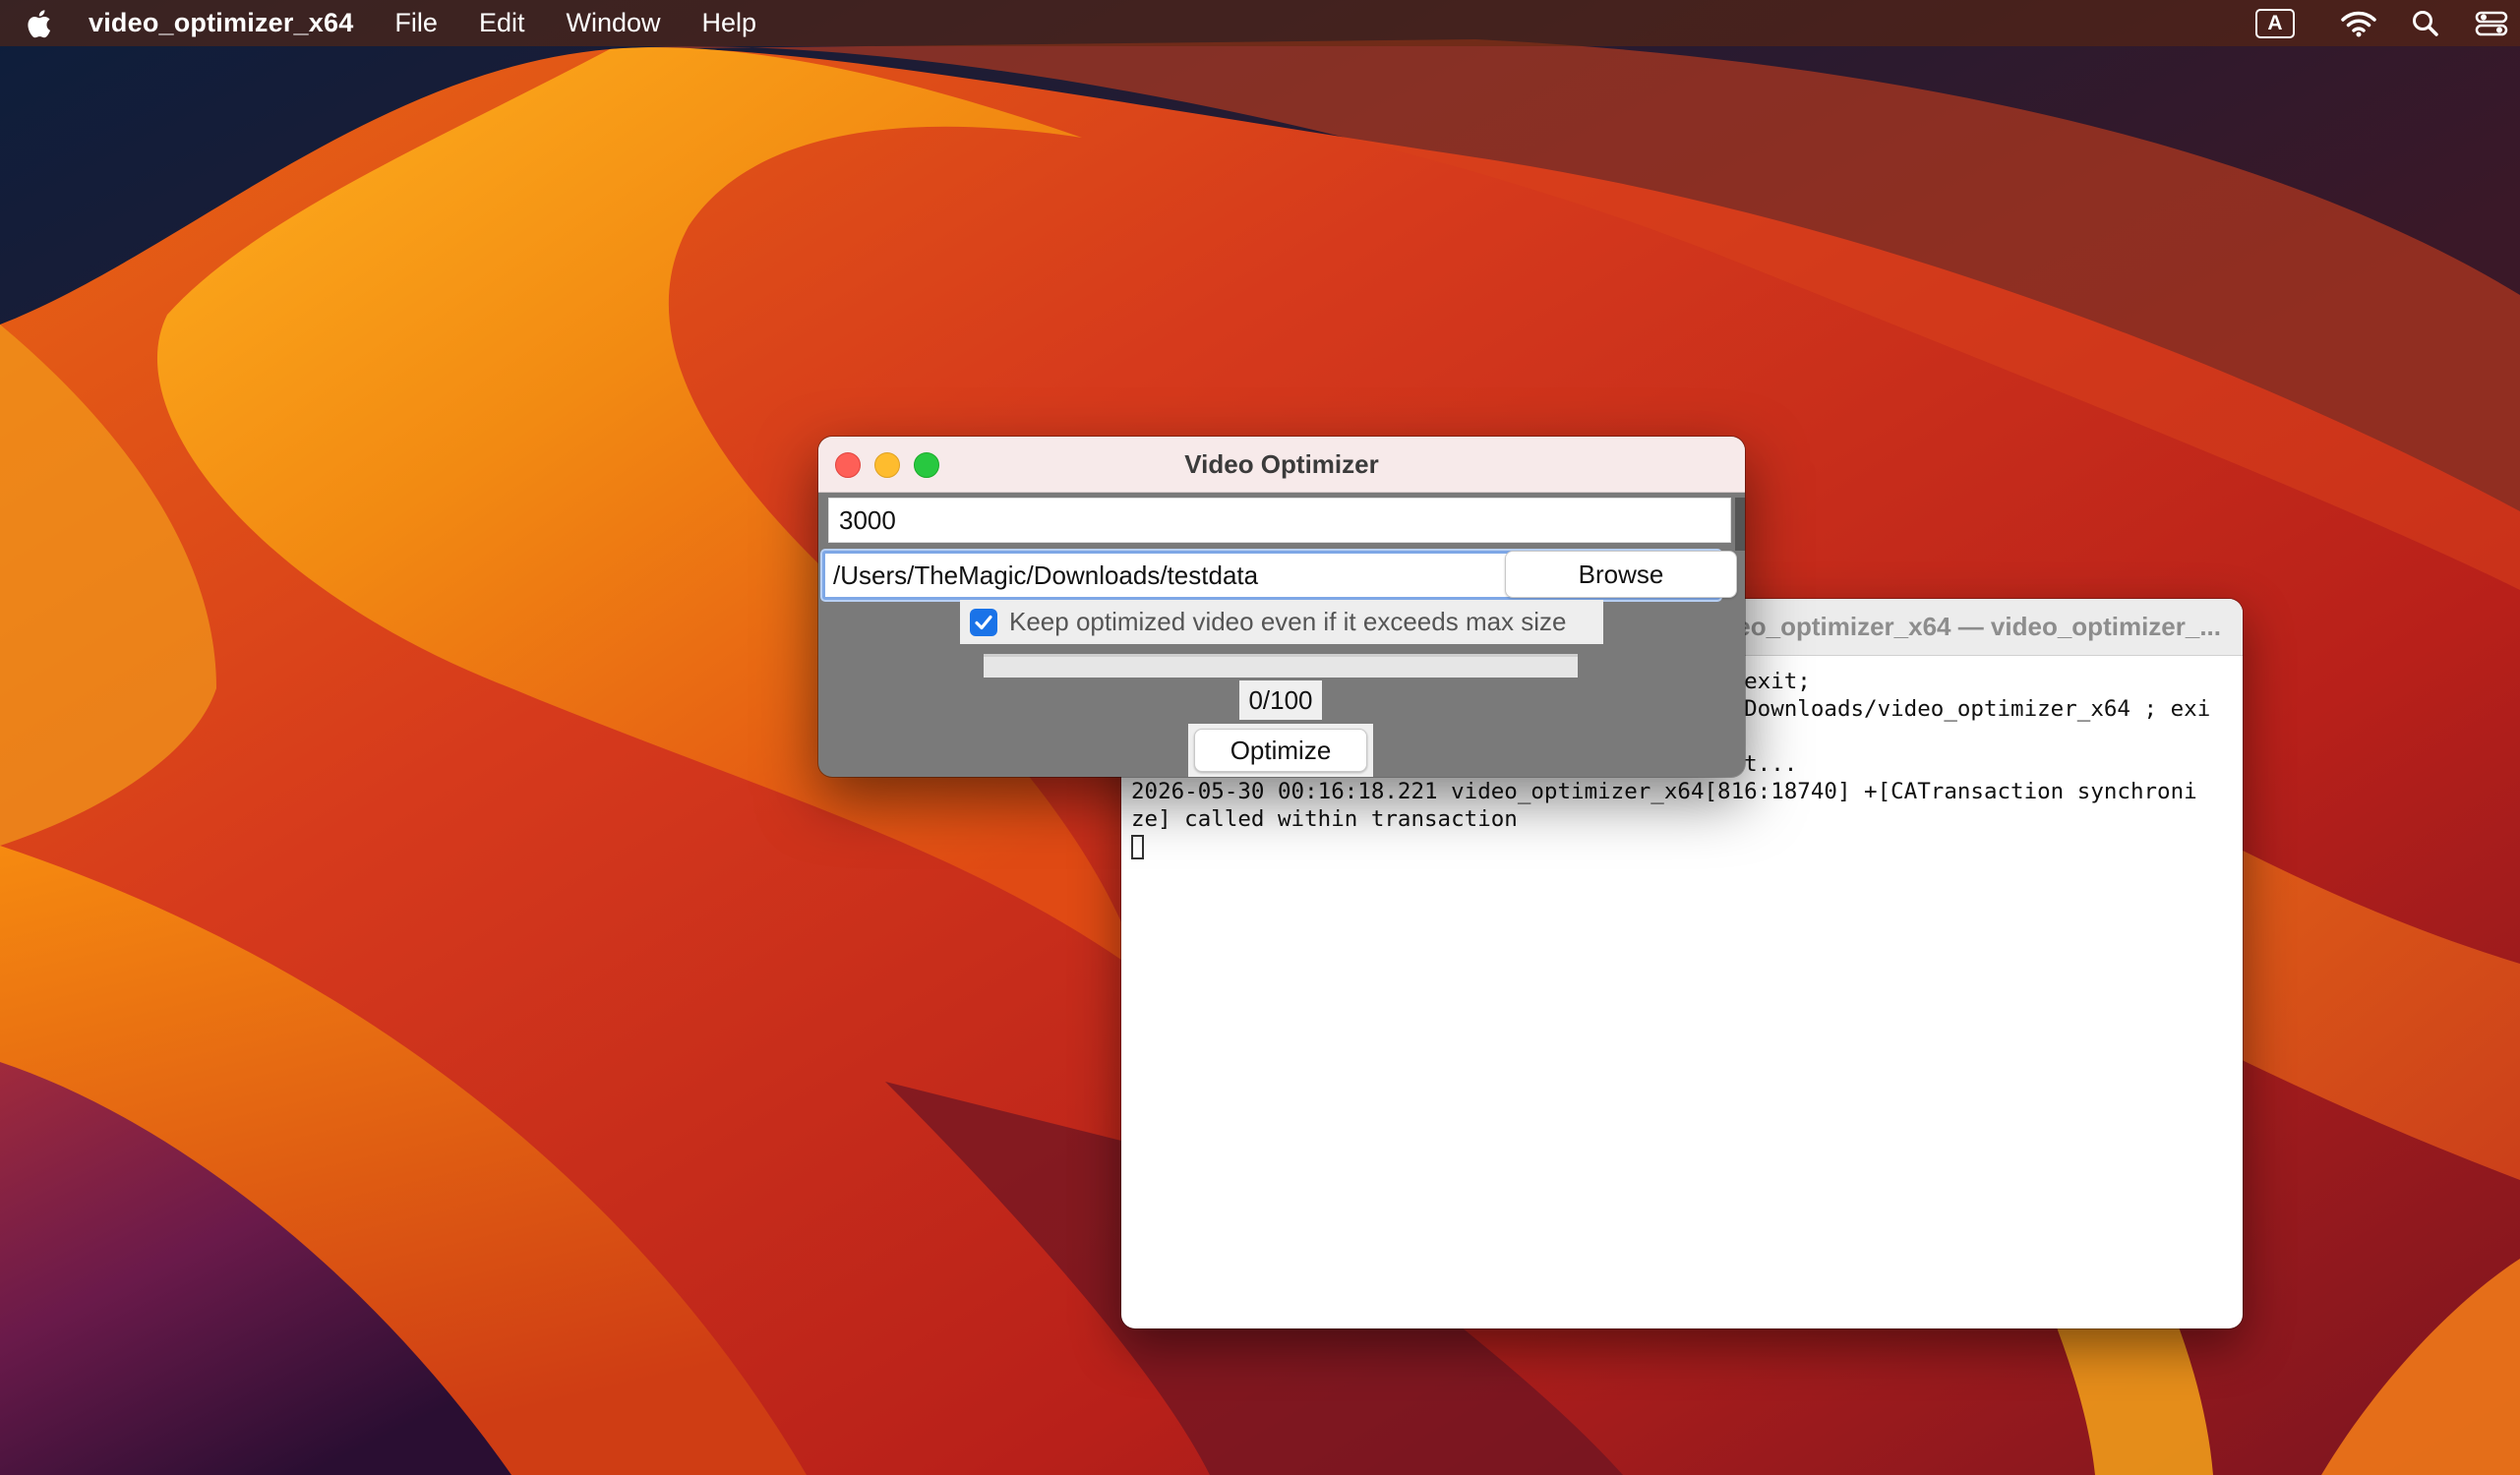  Describe the element at coordinates (1280, 700) in the screenshot. I see `progress-counter: 0/100` at that location.